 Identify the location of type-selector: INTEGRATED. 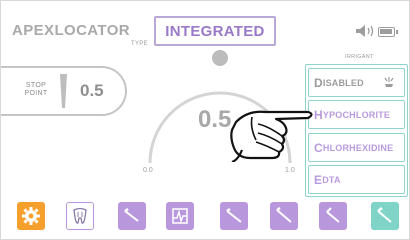
(215, 31).